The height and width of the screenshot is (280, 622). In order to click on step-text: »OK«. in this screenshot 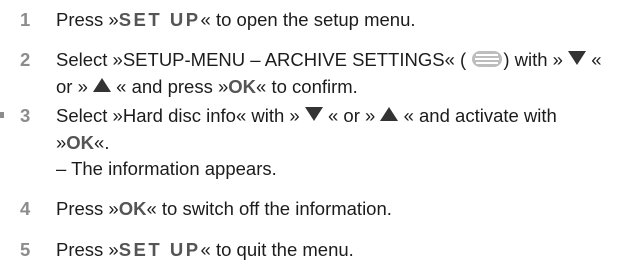, I will do `click(336, 142)`.